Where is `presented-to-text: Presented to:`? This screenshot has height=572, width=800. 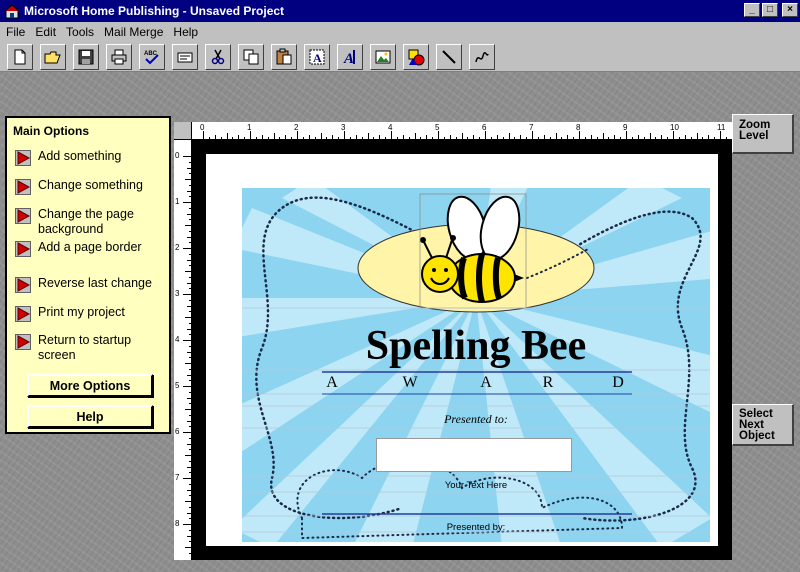 presented-to-text: Presented to: is located at coordinates (476, 419).